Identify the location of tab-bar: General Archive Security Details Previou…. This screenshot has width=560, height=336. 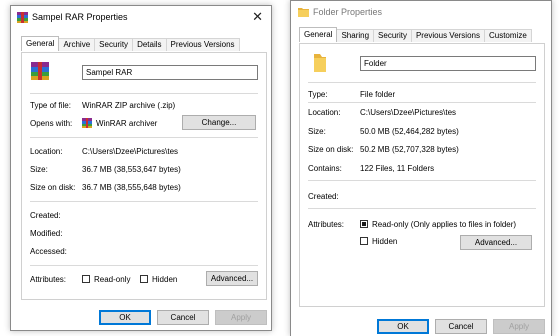
(130, 43).